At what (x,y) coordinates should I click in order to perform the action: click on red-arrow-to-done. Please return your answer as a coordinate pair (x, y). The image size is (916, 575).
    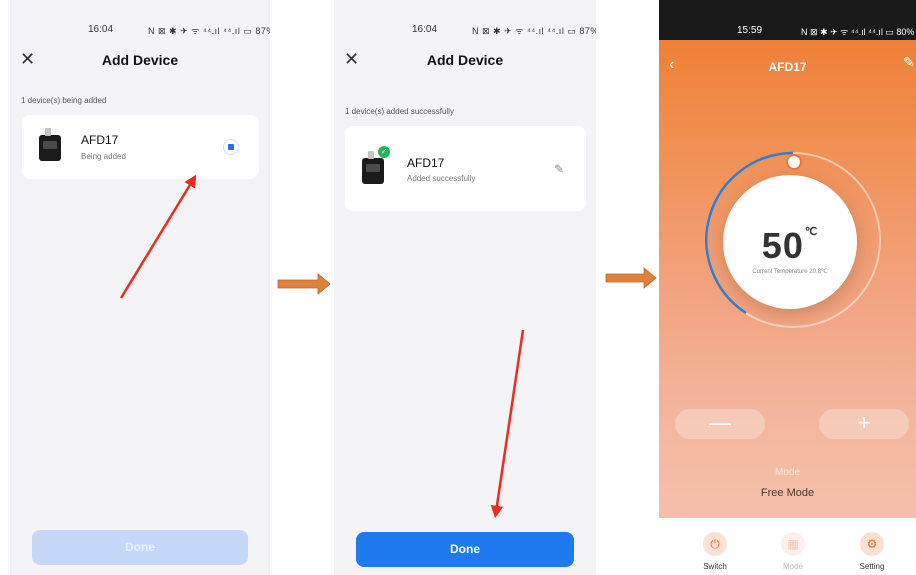
    Looking at the image, I should click on (507, 424).